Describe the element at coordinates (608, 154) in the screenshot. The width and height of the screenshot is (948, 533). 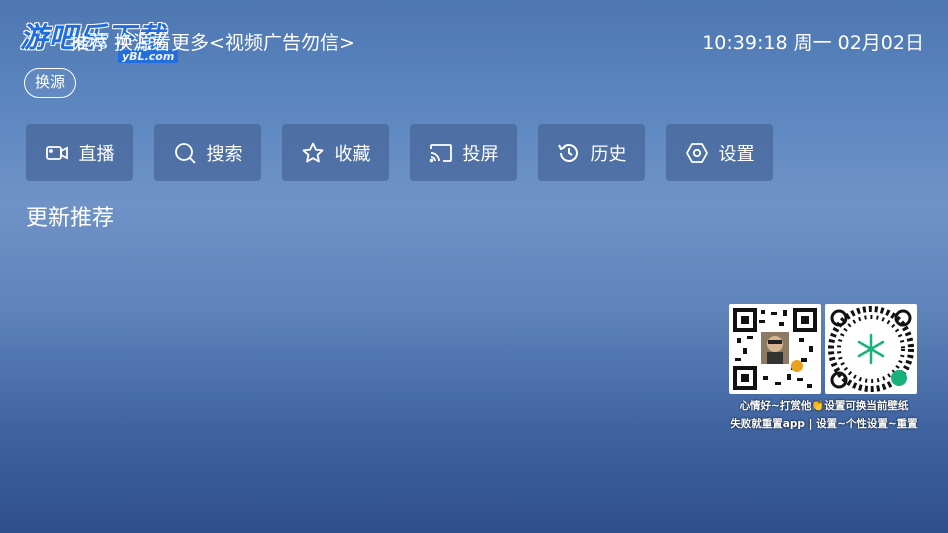
I see `nav-history-label: 历史` at that location.